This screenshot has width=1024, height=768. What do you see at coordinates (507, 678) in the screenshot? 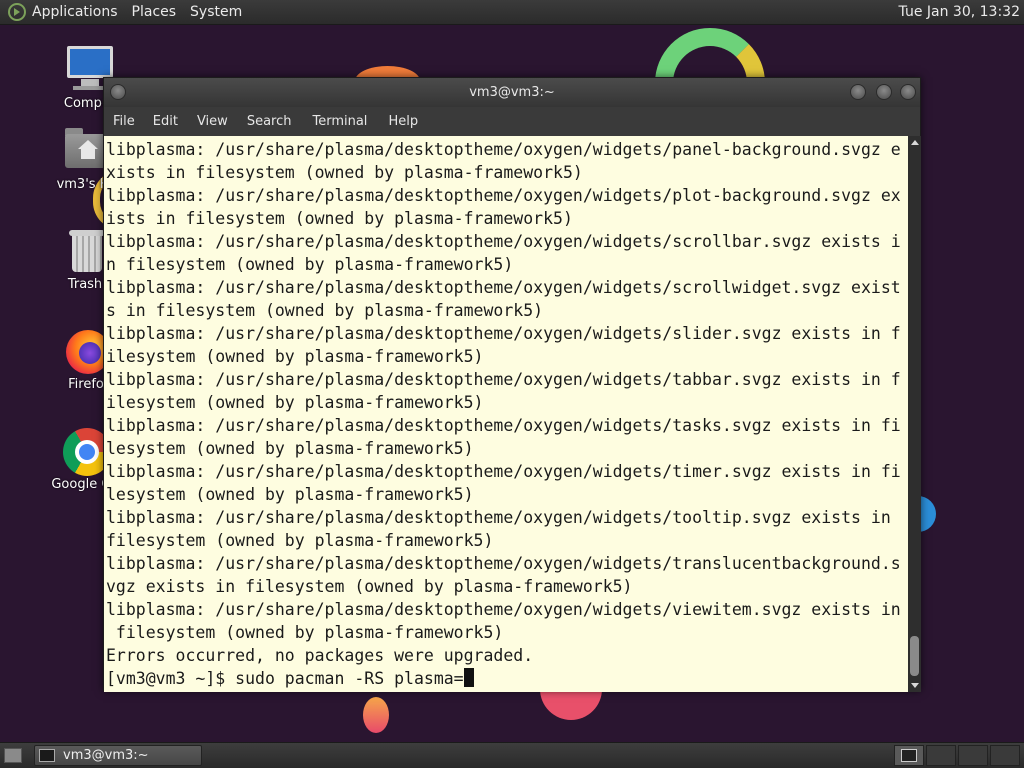
I see `terminal-prompt-line: [vm3@vm3 ~]$ sudo pacman -RS plasma=` at bounding box center [507, 678].